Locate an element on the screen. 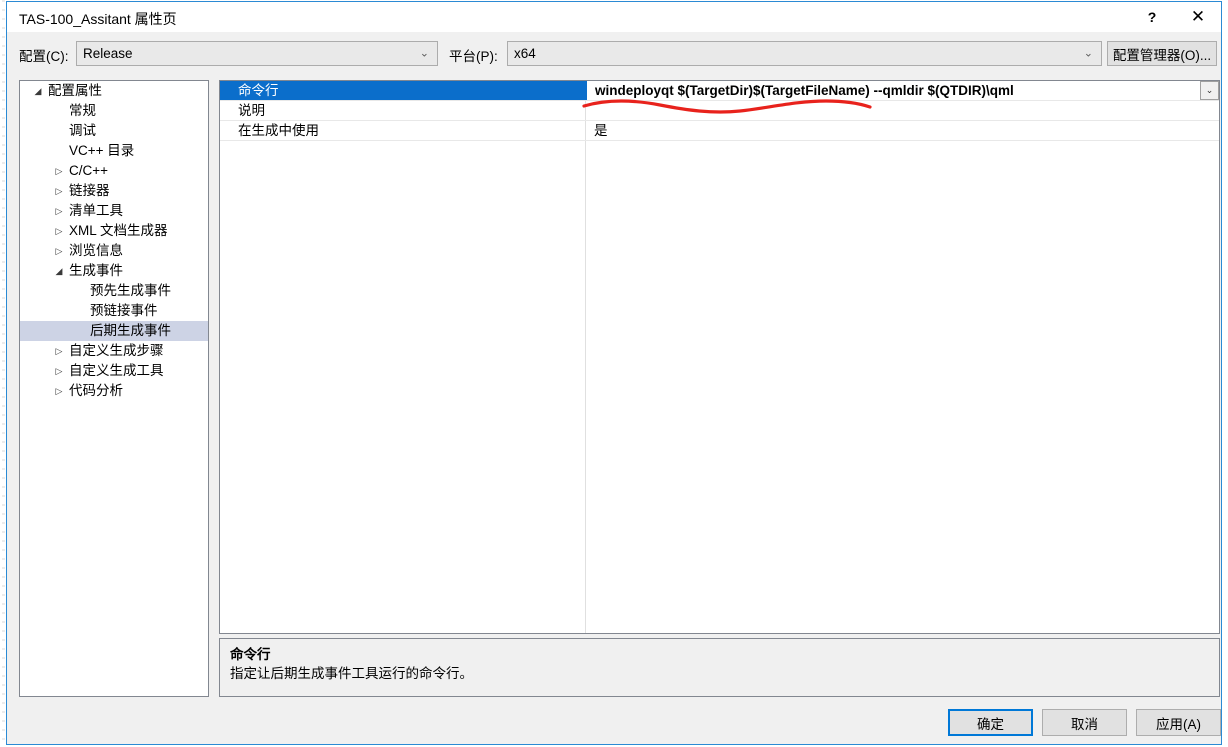  apply-button: 应用(A) is located at coordinates (1178, 722).